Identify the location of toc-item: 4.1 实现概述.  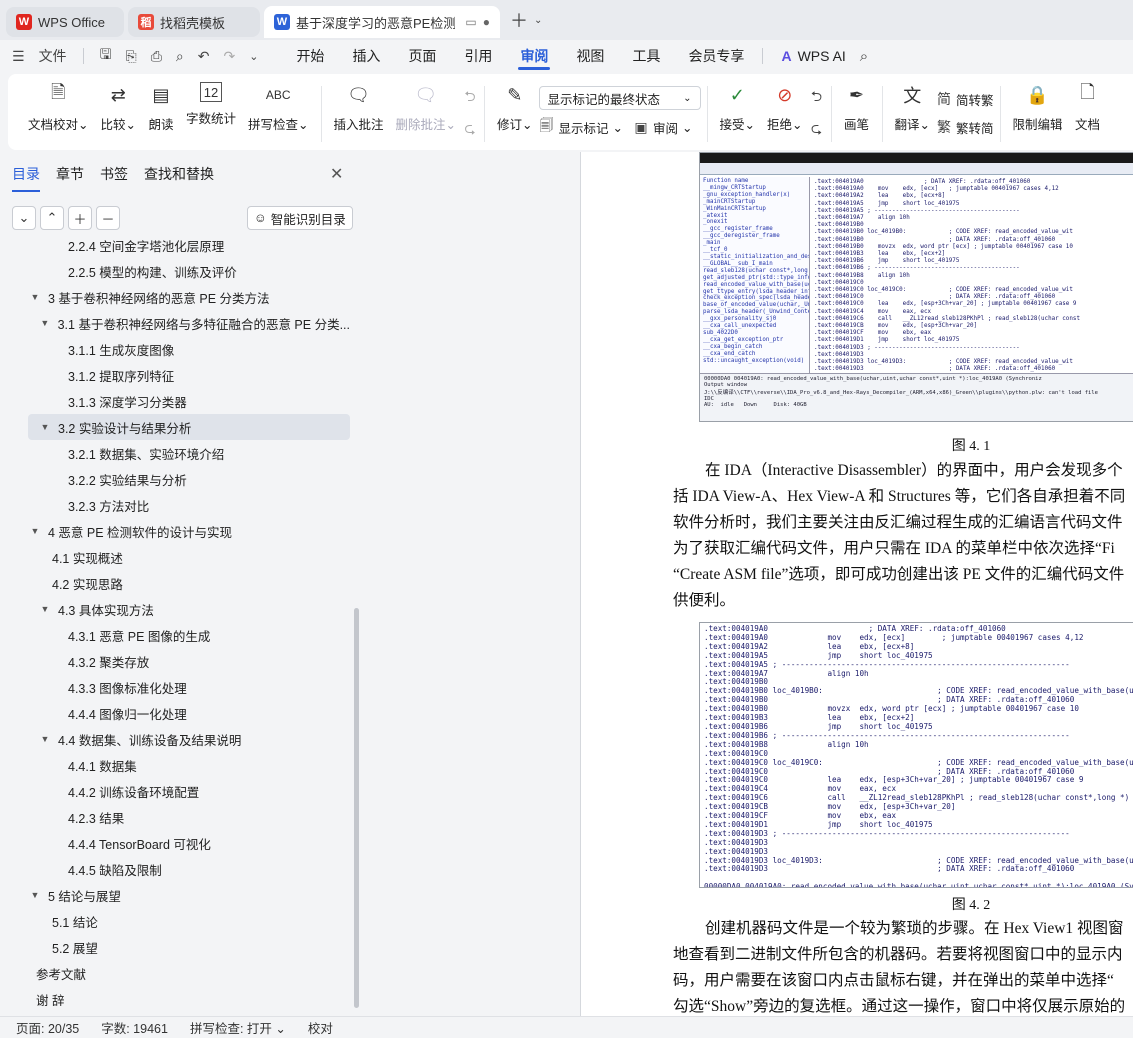
(189, 557).